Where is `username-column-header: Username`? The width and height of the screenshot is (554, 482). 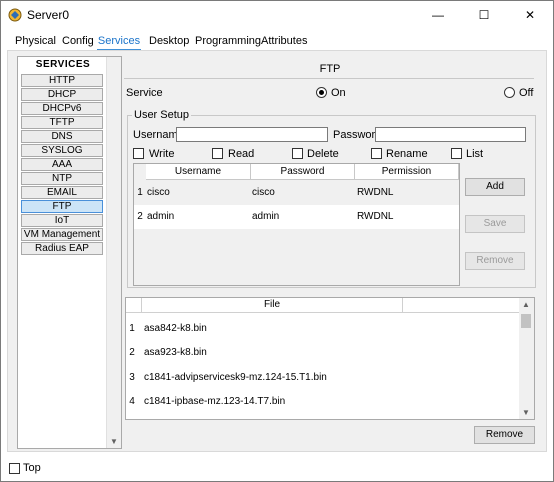
username-column-header: Username is located at coordinates (198, 172).